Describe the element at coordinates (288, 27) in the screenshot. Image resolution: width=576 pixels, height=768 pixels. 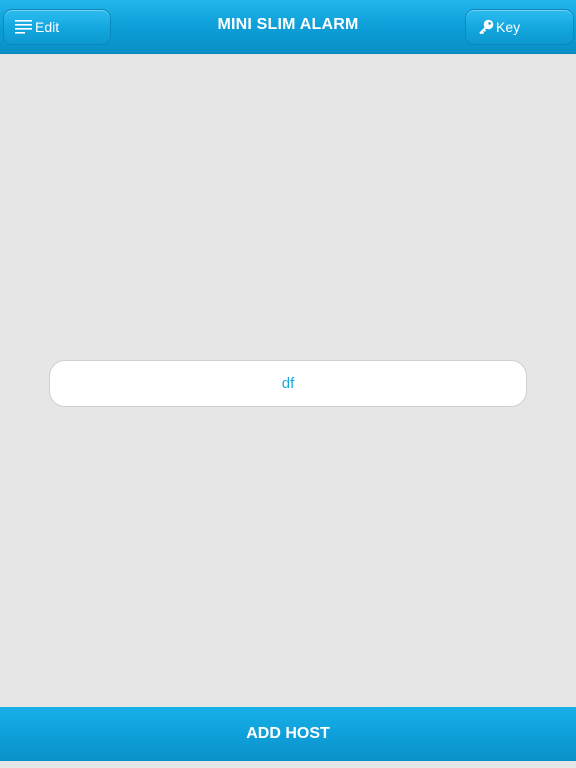
I see `top-navigation-bar: Edit MINI SLIM ALARM Key` at that location.